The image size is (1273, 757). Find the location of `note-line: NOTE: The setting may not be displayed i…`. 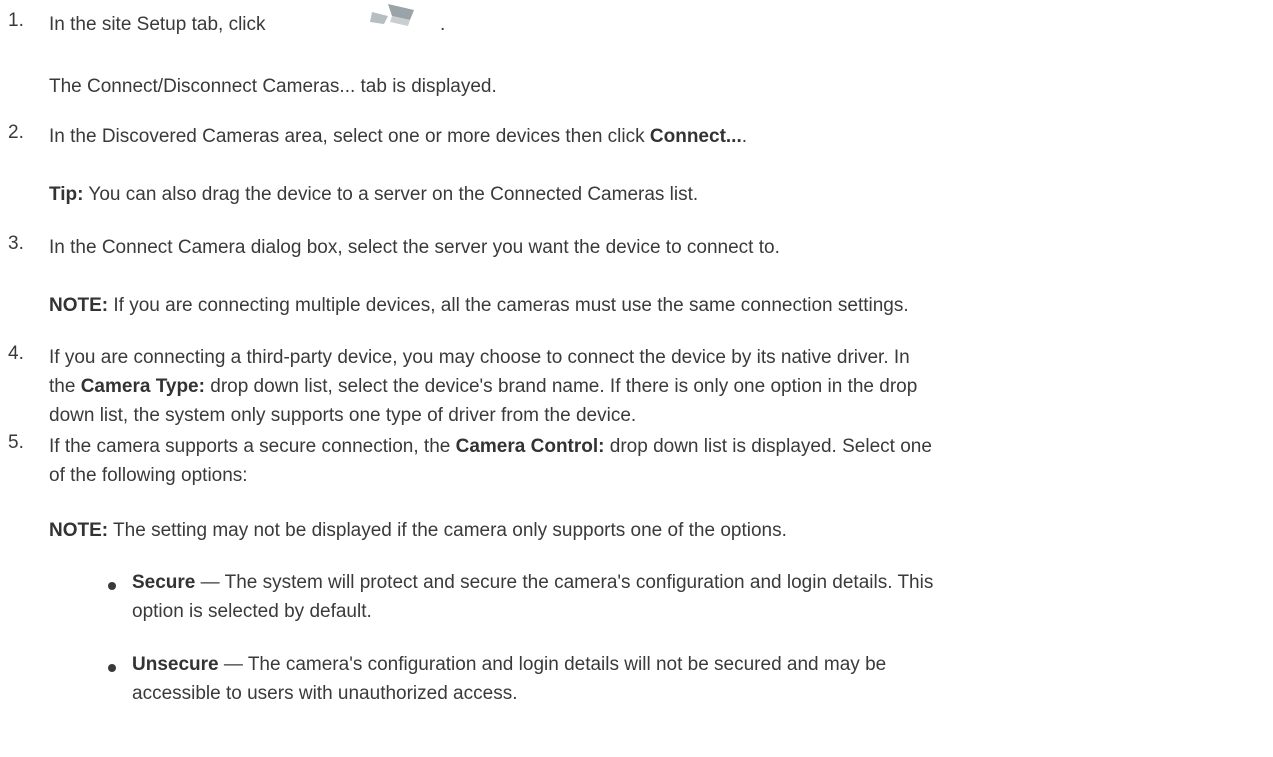

note-line: NOTE: The setting may not be displayed i… is located at coordinates (418, 530).